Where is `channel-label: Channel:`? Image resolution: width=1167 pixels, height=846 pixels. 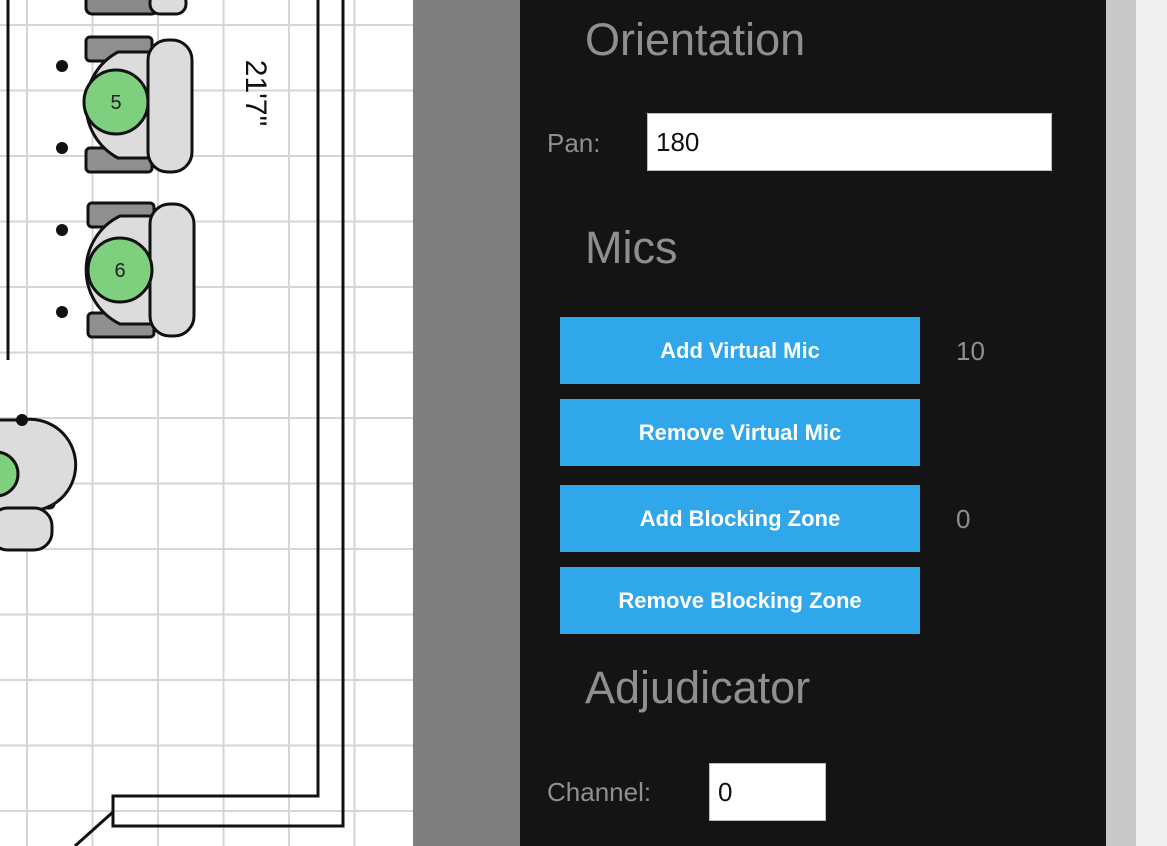
channel-label: Channel: is located at coordinates (599, 792).